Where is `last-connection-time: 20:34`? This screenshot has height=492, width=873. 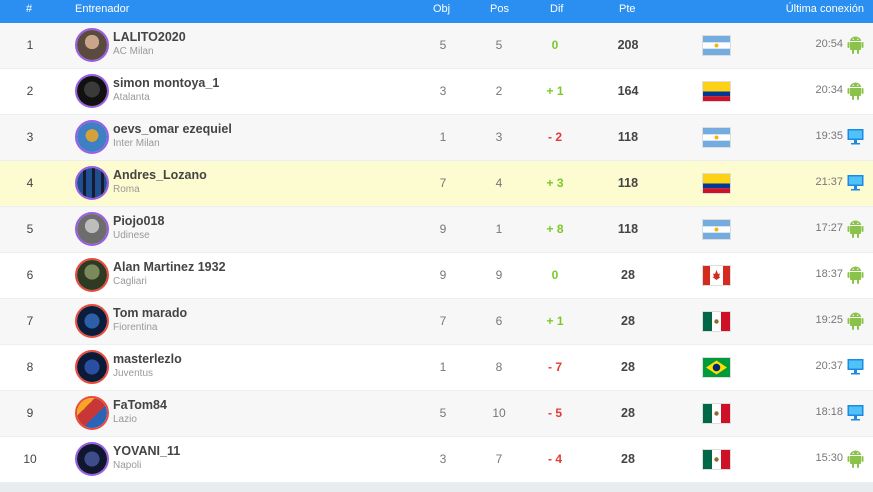 last-connection-time: 20:34 is located at coordinates (829, 90).